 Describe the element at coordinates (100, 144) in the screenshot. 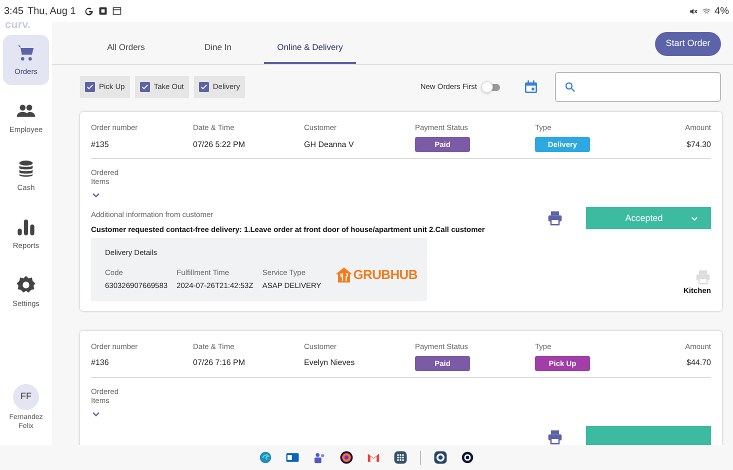

I see `field-value: #135` at that location.